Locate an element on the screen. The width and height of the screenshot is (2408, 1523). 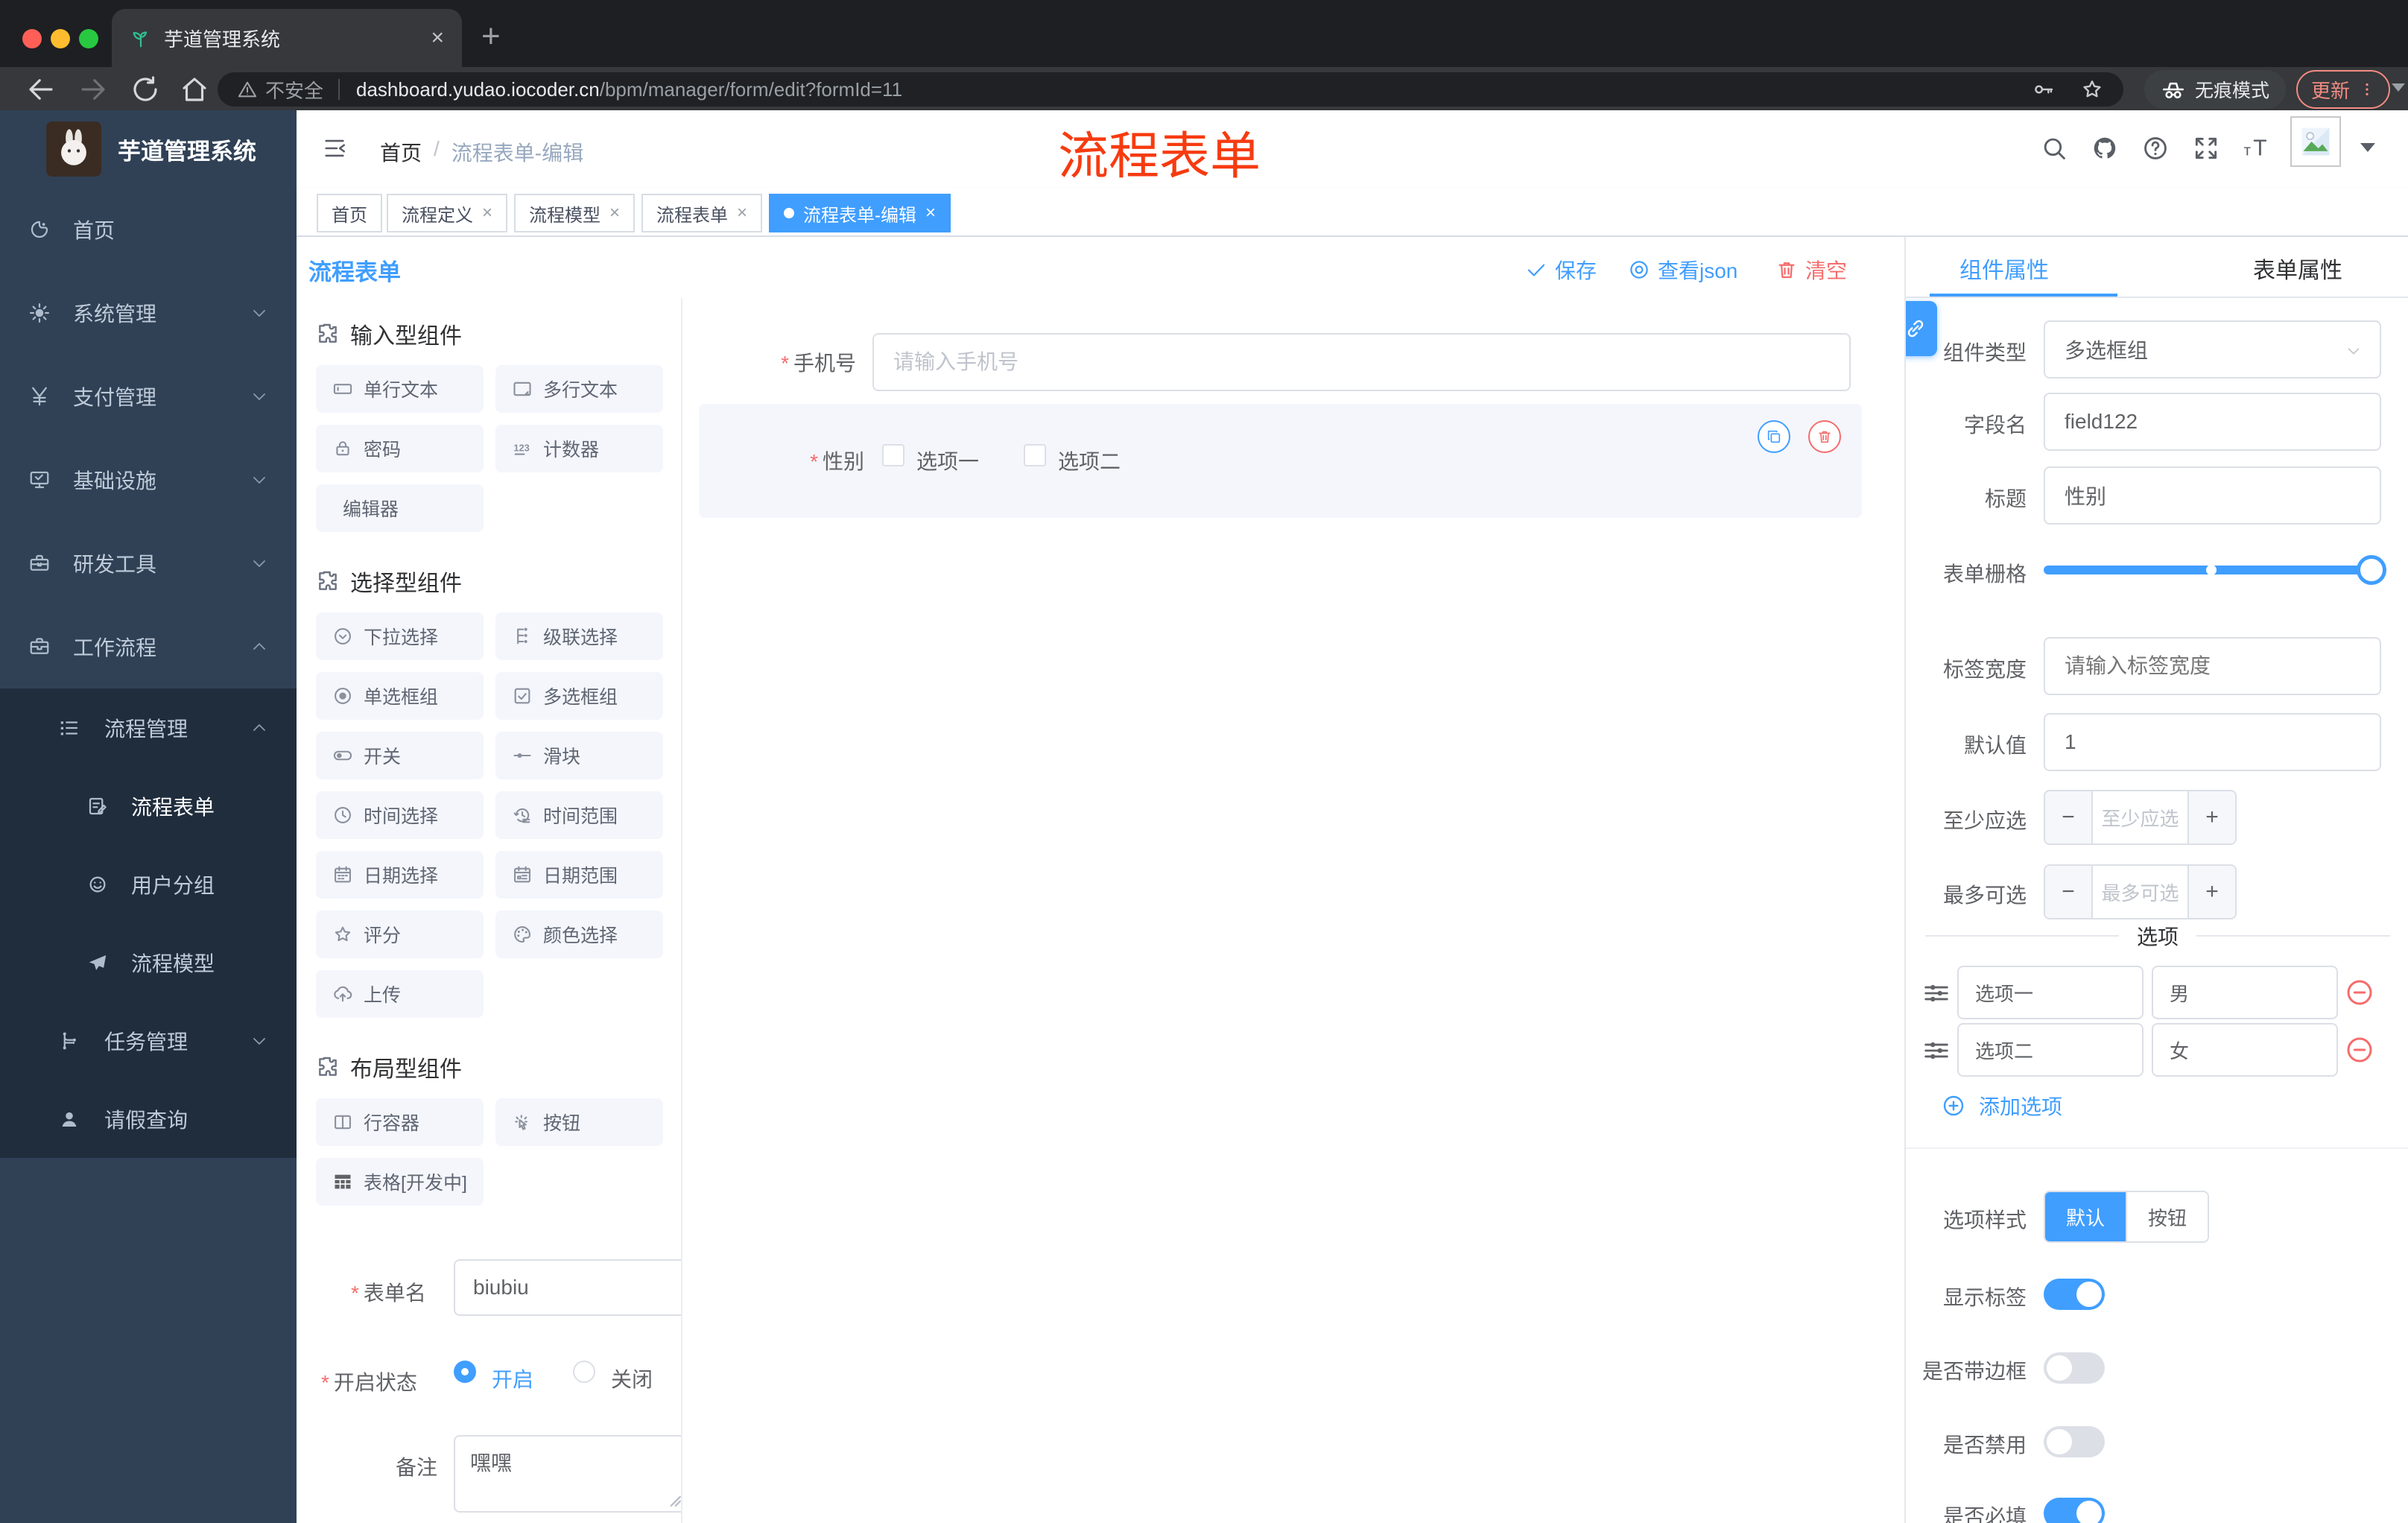
avatar-caret-icon is located at coordinates (2367, 147).